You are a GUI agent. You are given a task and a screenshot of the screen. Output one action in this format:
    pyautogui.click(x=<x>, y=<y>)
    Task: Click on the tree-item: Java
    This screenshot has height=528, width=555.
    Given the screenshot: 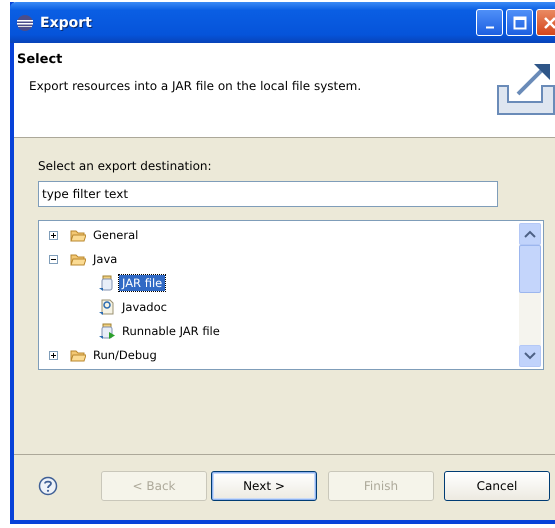 What is the action you would take?
    pyautogui.click(x=105, y=259)
    